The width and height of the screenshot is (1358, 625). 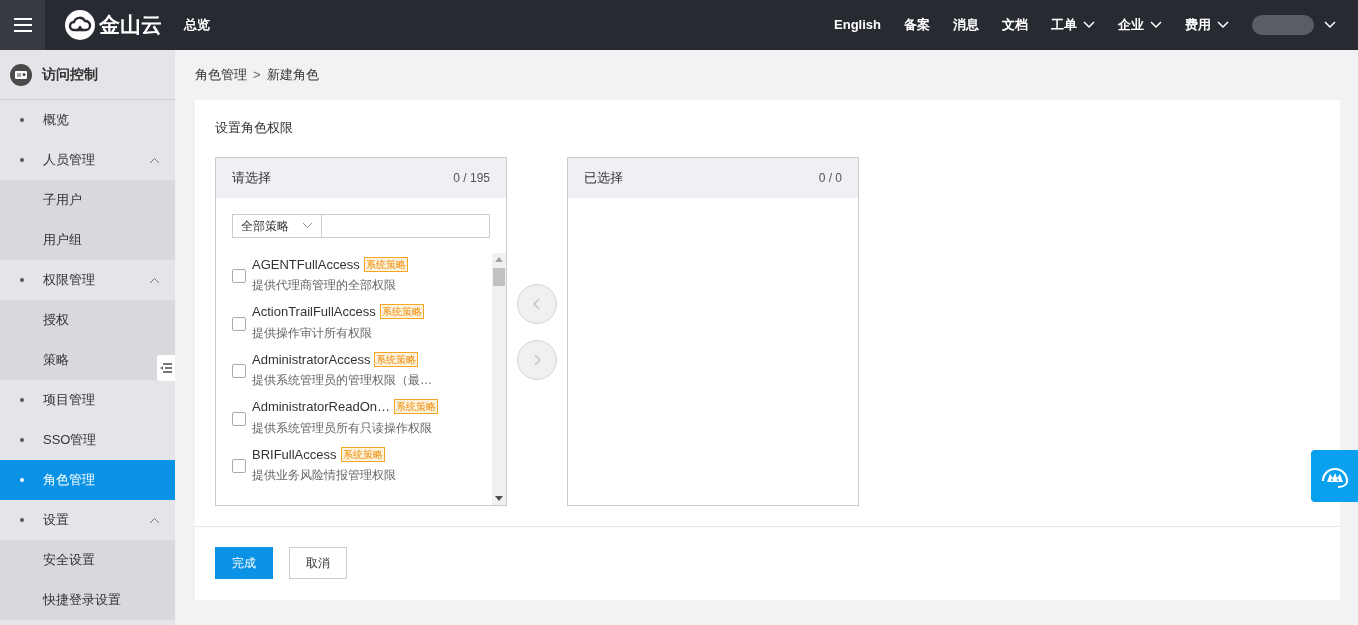 What do you see at coordinates (87, 400) in the screenshot?
I see `sidebar-item: 项目管理` at bounding box center [87, 400].